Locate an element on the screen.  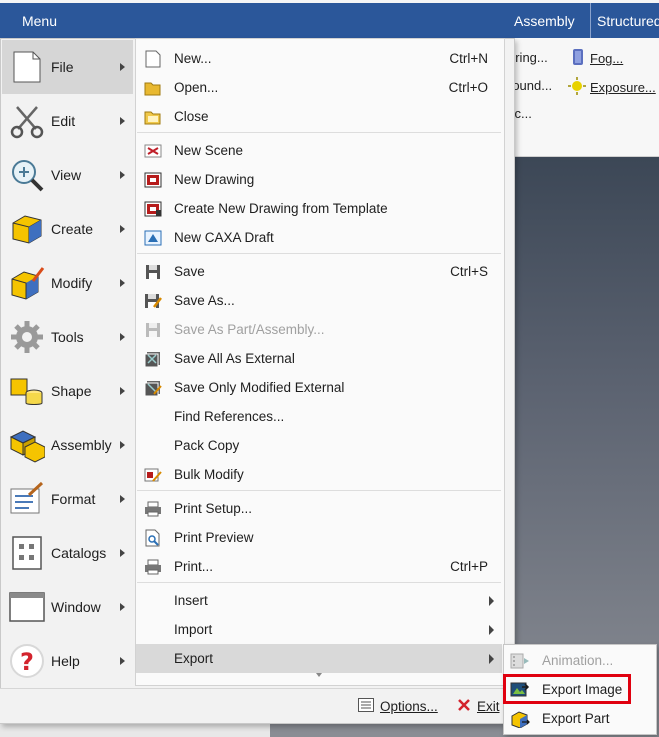
scroll-down-icon is located at coordinates (319, 675).